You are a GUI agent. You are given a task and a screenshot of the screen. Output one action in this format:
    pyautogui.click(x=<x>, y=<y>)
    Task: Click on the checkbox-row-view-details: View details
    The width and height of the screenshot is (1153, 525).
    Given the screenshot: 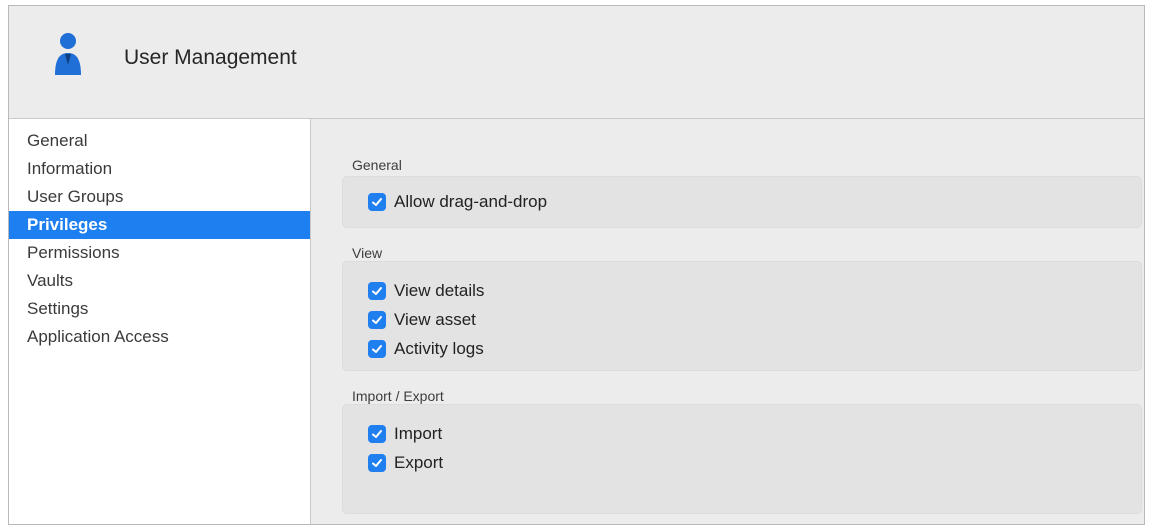 What is the action you would take?
    pyautogui.click(x=742, y=290)
    